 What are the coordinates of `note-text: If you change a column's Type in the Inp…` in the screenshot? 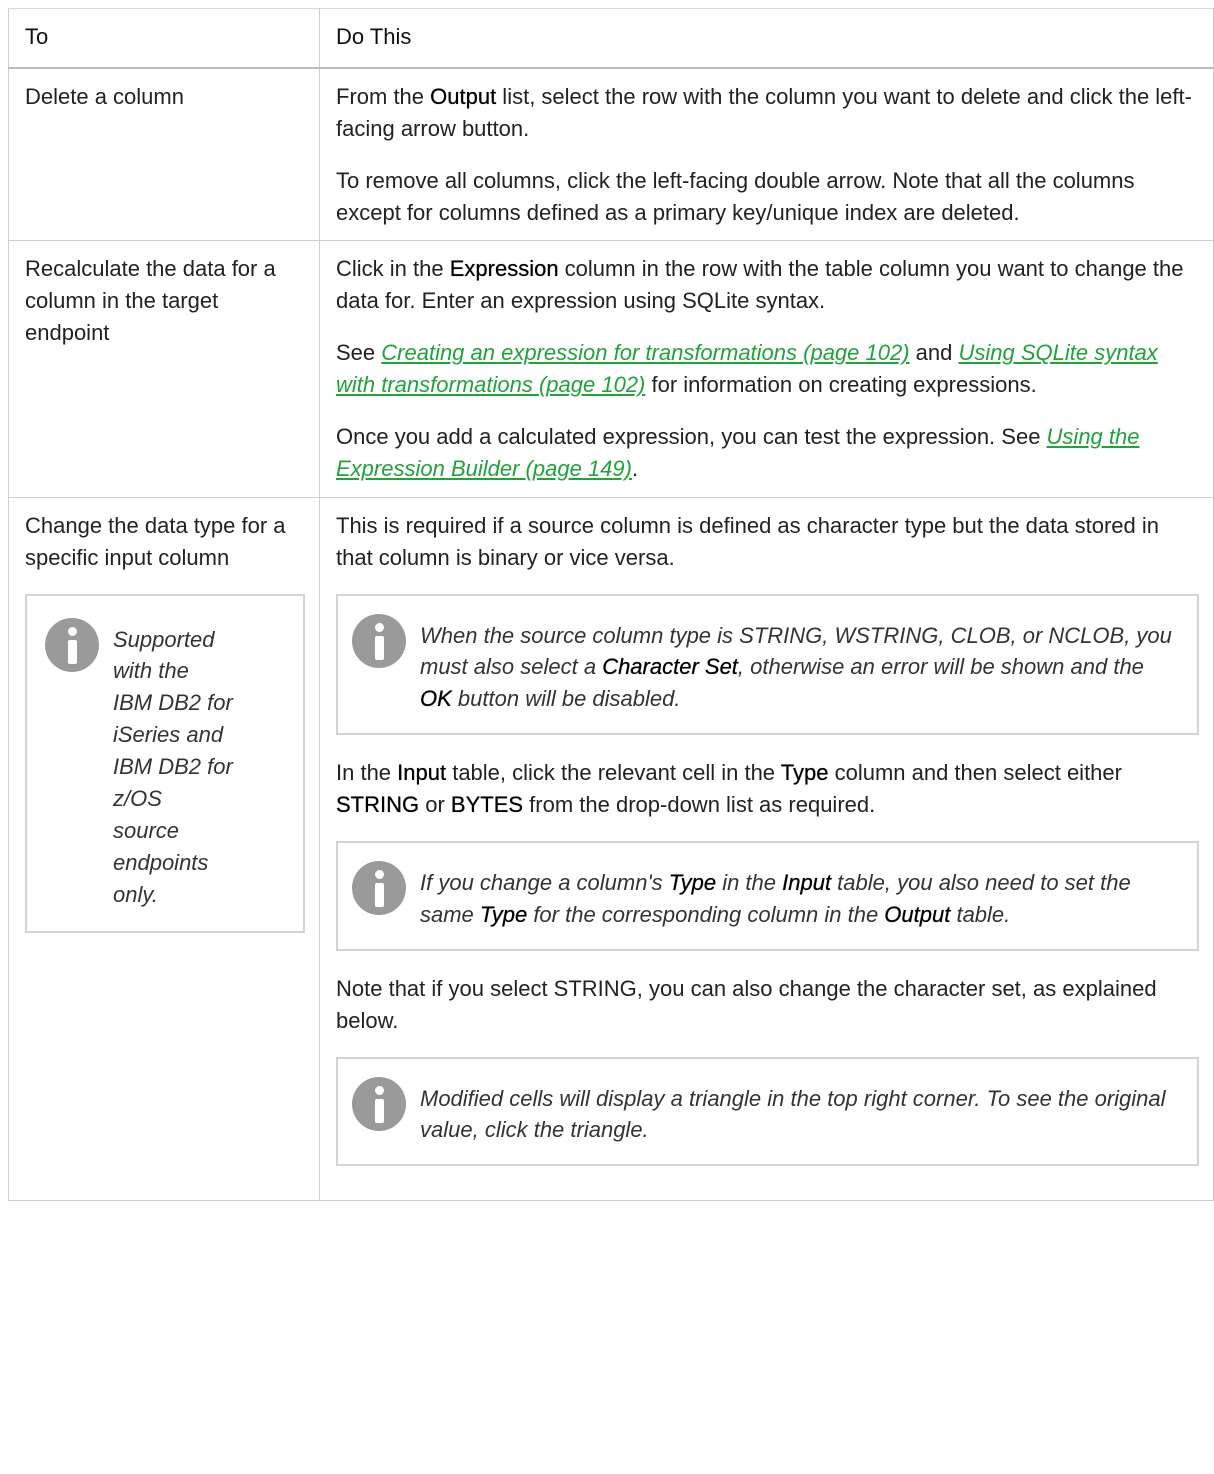 It's located at (799, 896).